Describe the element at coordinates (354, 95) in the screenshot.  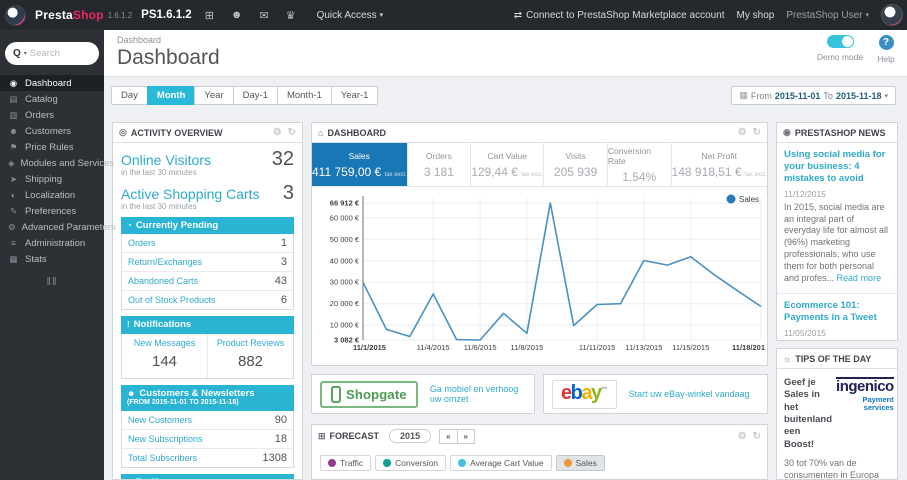
I see `range-year-1-button: Year-1` at that location.